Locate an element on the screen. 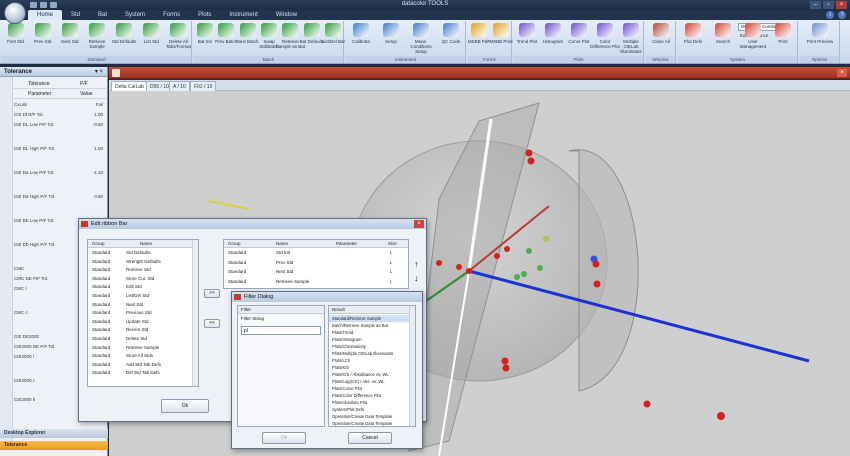 Image resolution: width=850 pixels, height=456 pixels. result-item: Standard/Retrieve Sample is located at coordinates (372, 318).